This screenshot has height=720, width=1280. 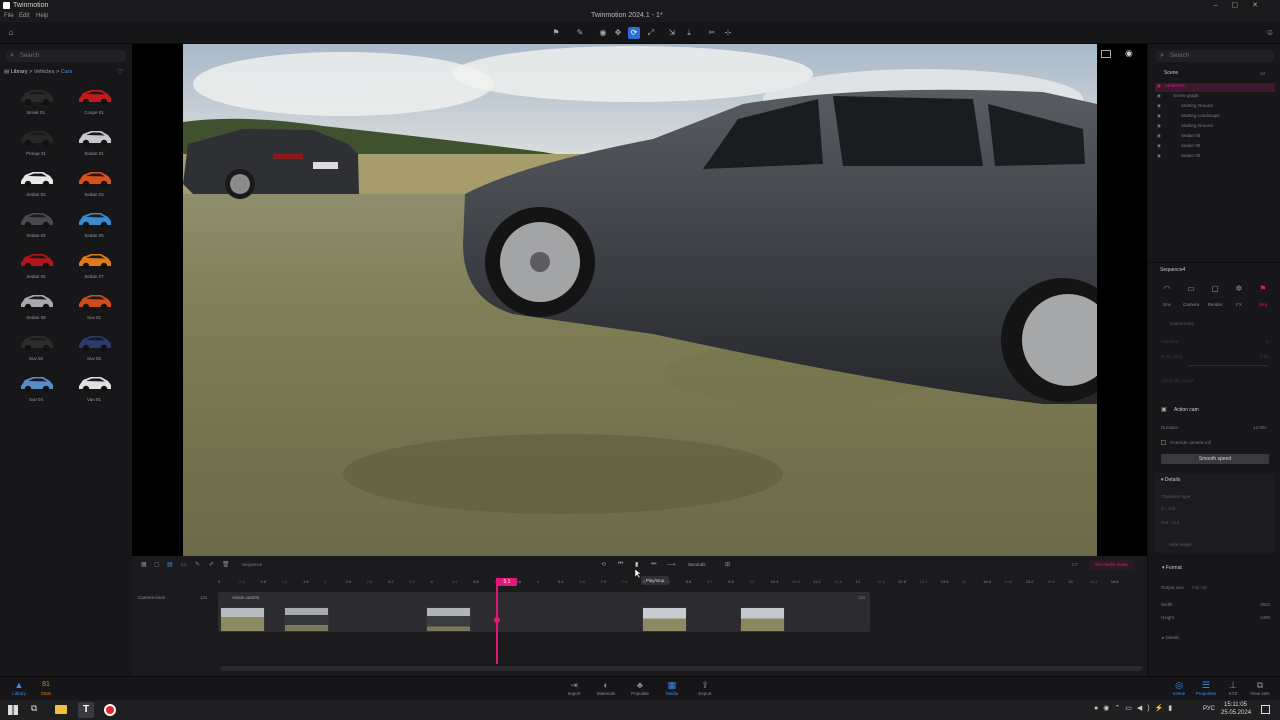 I want to click on scale-icon: ⤢, so click(x=651, y=33).